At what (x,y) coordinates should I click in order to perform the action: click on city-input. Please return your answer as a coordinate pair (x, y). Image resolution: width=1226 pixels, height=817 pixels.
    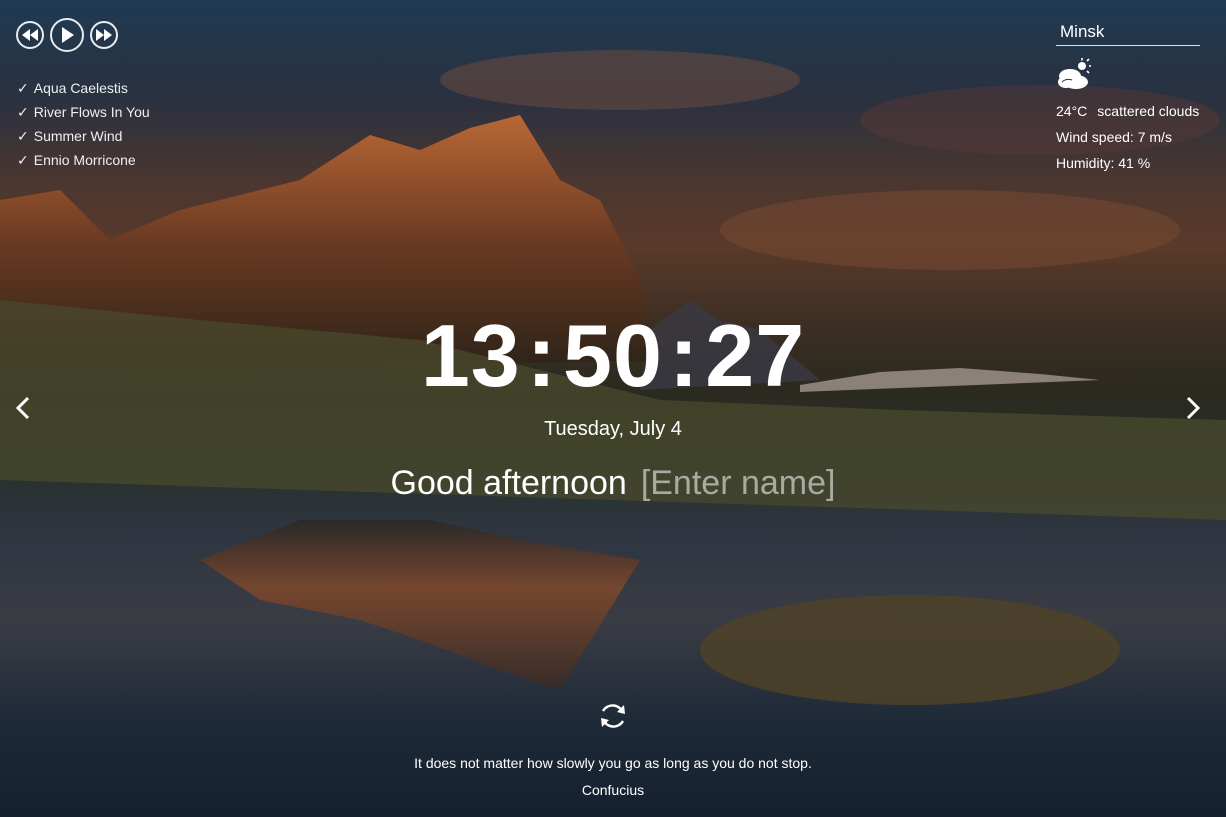
    Looking at the image, I should click on (1128, 33).